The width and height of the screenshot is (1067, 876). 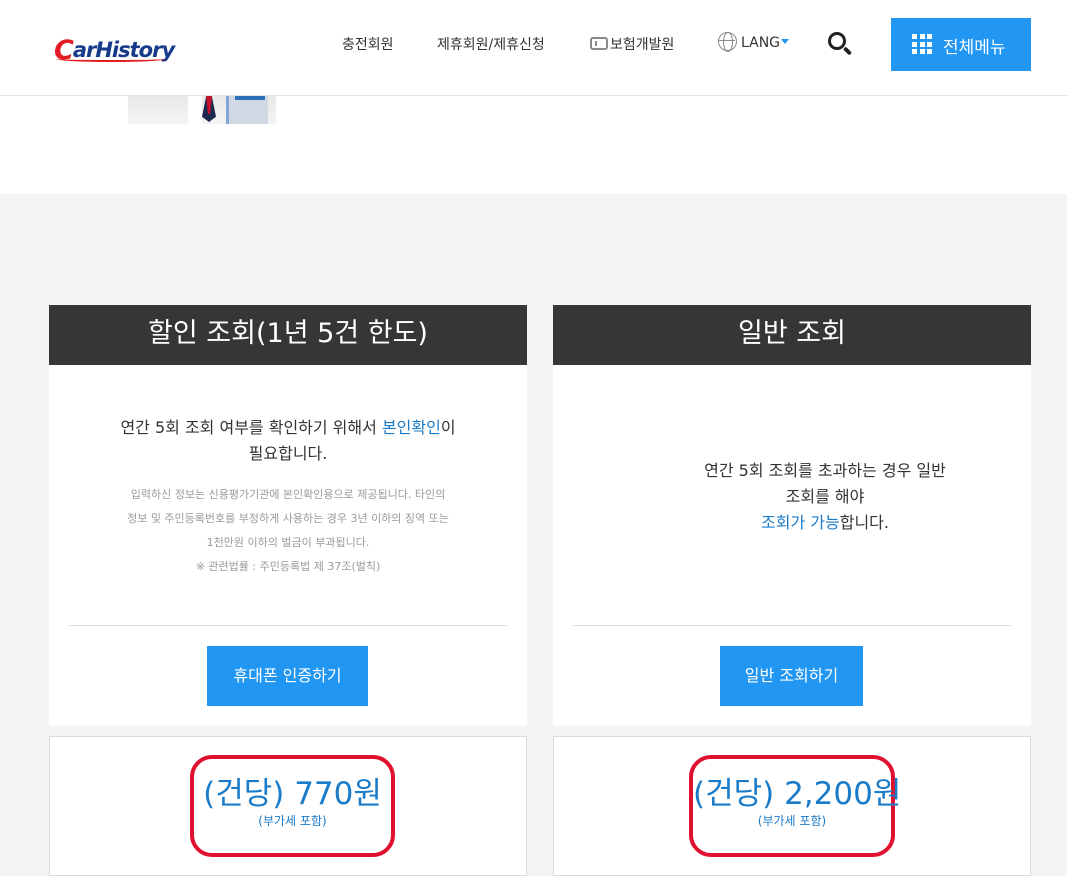 I want to click on phone-verify-button: 휴대폰 인증하기, so click(x=287, y=676).